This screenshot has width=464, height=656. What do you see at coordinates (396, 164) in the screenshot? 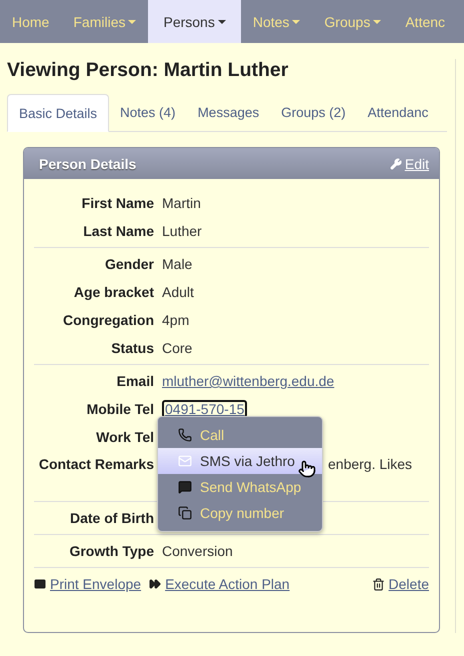
I see `wrench-icon` at bounding box center [396, 164].